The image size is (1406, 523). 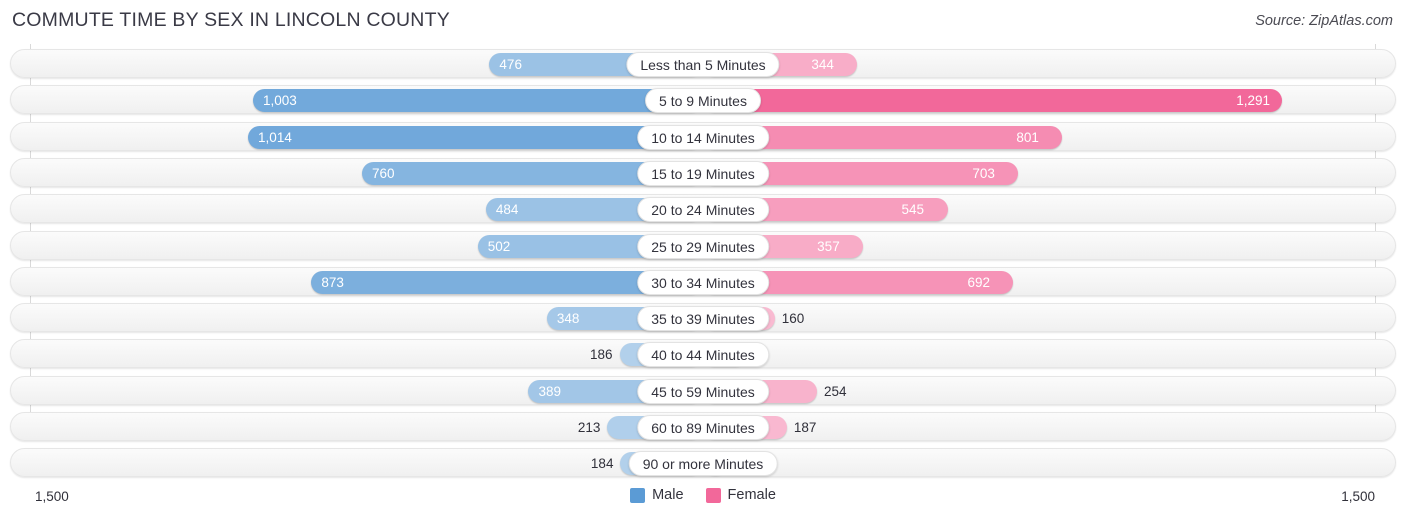 I want to click on female-value-label: 160, so click(x=793, y=319).